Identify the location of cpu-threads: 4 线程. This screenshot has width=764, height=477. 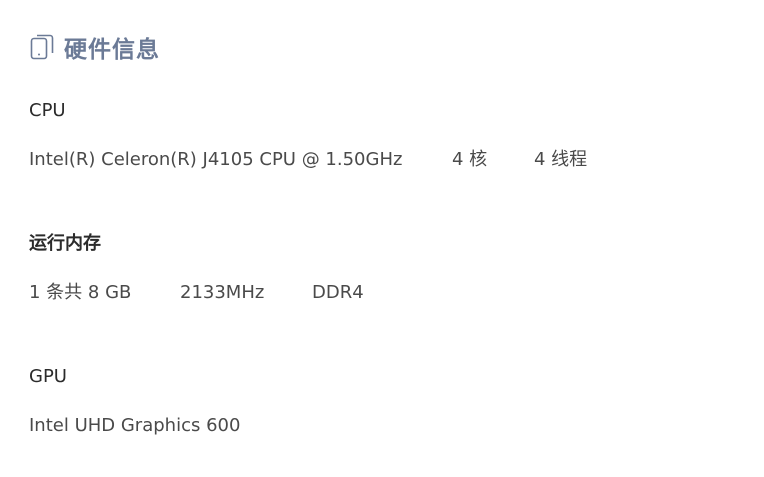
(561, 159).